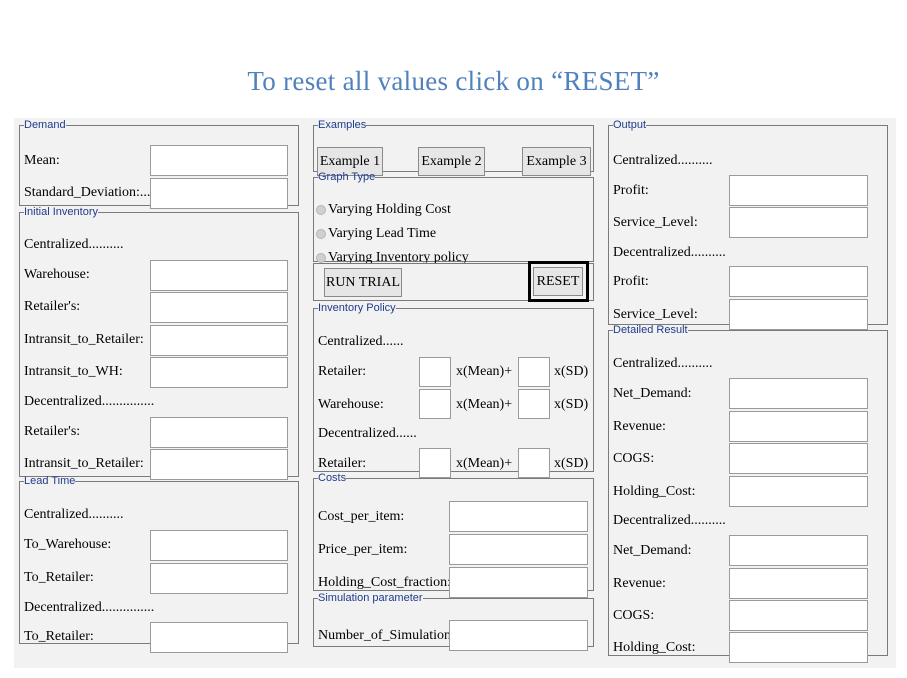 This screenshot has height=678, width=907. Describe the element at coordinates (654, 491) in the screenshot. I see `dr-holding-cost-label: Holding_Cost:` at that location.